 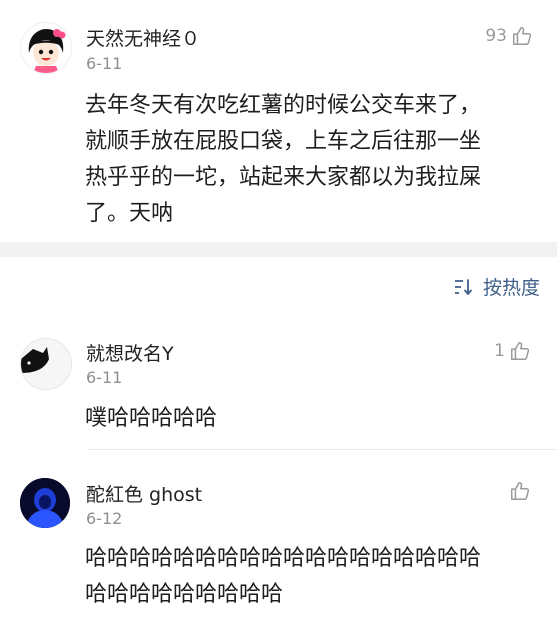 I want to click on girl-avatar-icon, so click(x=46, y=48).